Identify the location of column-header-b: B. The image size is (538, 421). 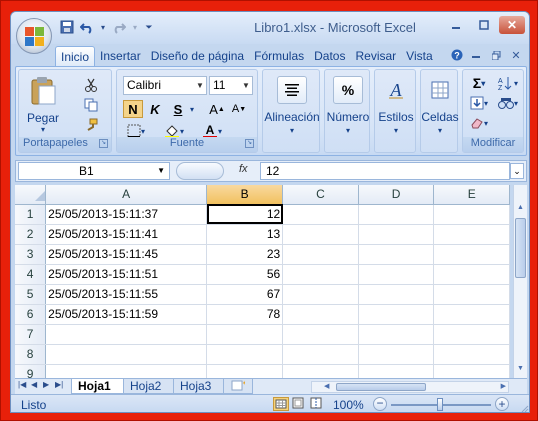
(245, 195).